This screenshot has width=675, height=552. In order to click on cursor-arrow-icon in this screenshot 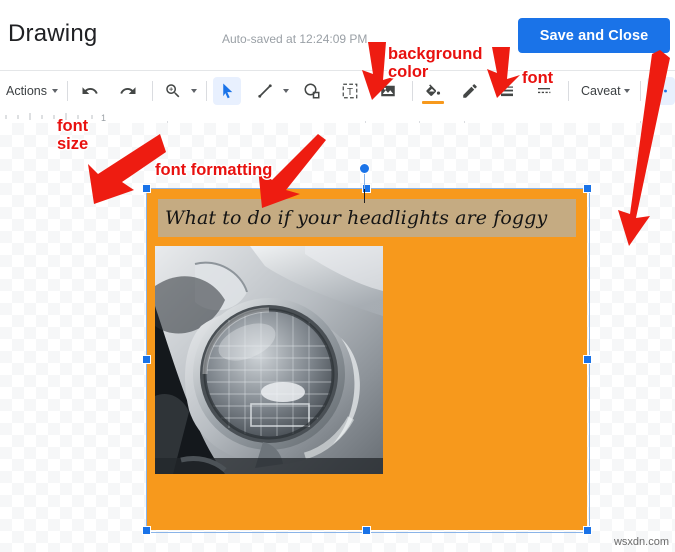, I will do `click(228, 91)`.